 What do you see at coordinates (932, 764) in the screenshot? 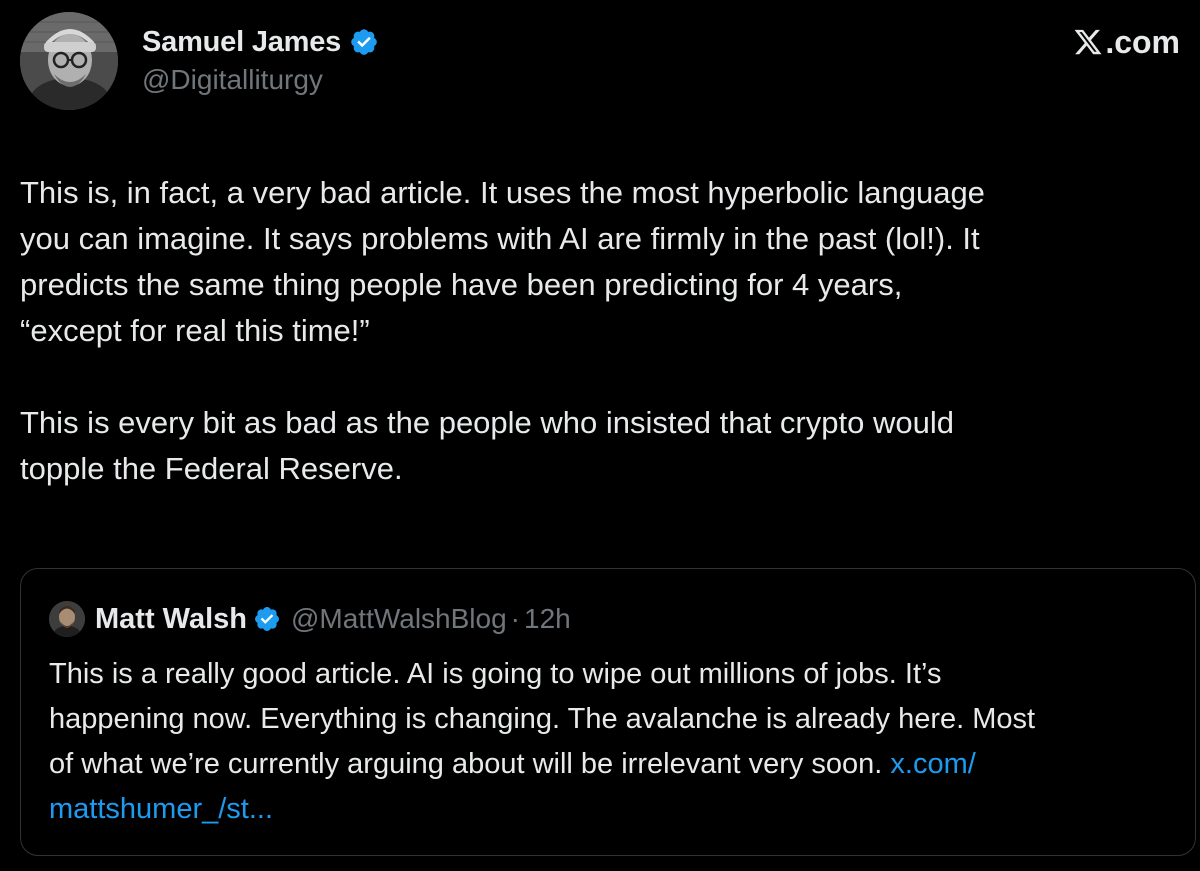
I see `quoted-tweet-link: x.com/` at bounding box center [932, 764].